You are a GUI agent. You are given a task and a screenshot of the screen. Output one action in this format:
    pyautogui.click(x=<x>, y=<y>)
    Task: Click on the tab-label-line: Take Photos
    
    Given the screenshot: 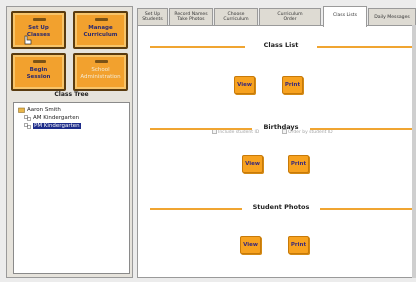 What is the action you would take?
    pyautogui.click(x=191, y=20)
    